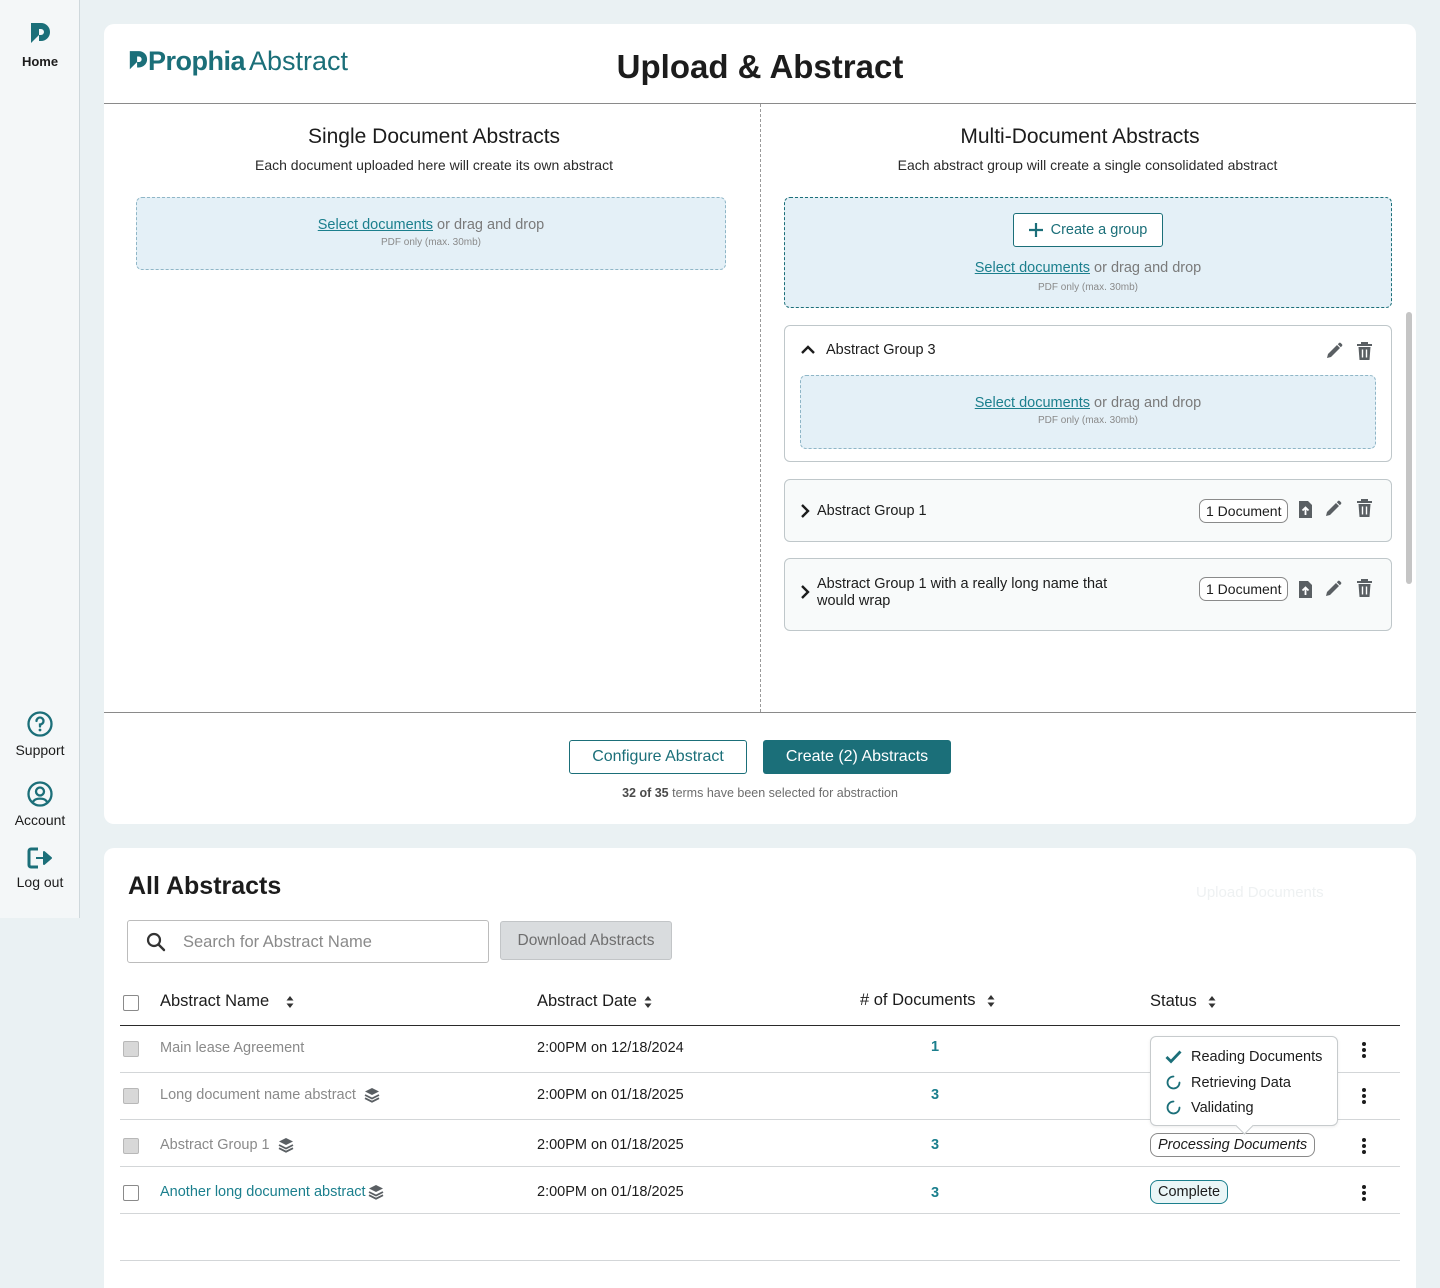 The image size is (1440, 1288). I want to click on sidebar-item-account: Account, so click(40, 804).